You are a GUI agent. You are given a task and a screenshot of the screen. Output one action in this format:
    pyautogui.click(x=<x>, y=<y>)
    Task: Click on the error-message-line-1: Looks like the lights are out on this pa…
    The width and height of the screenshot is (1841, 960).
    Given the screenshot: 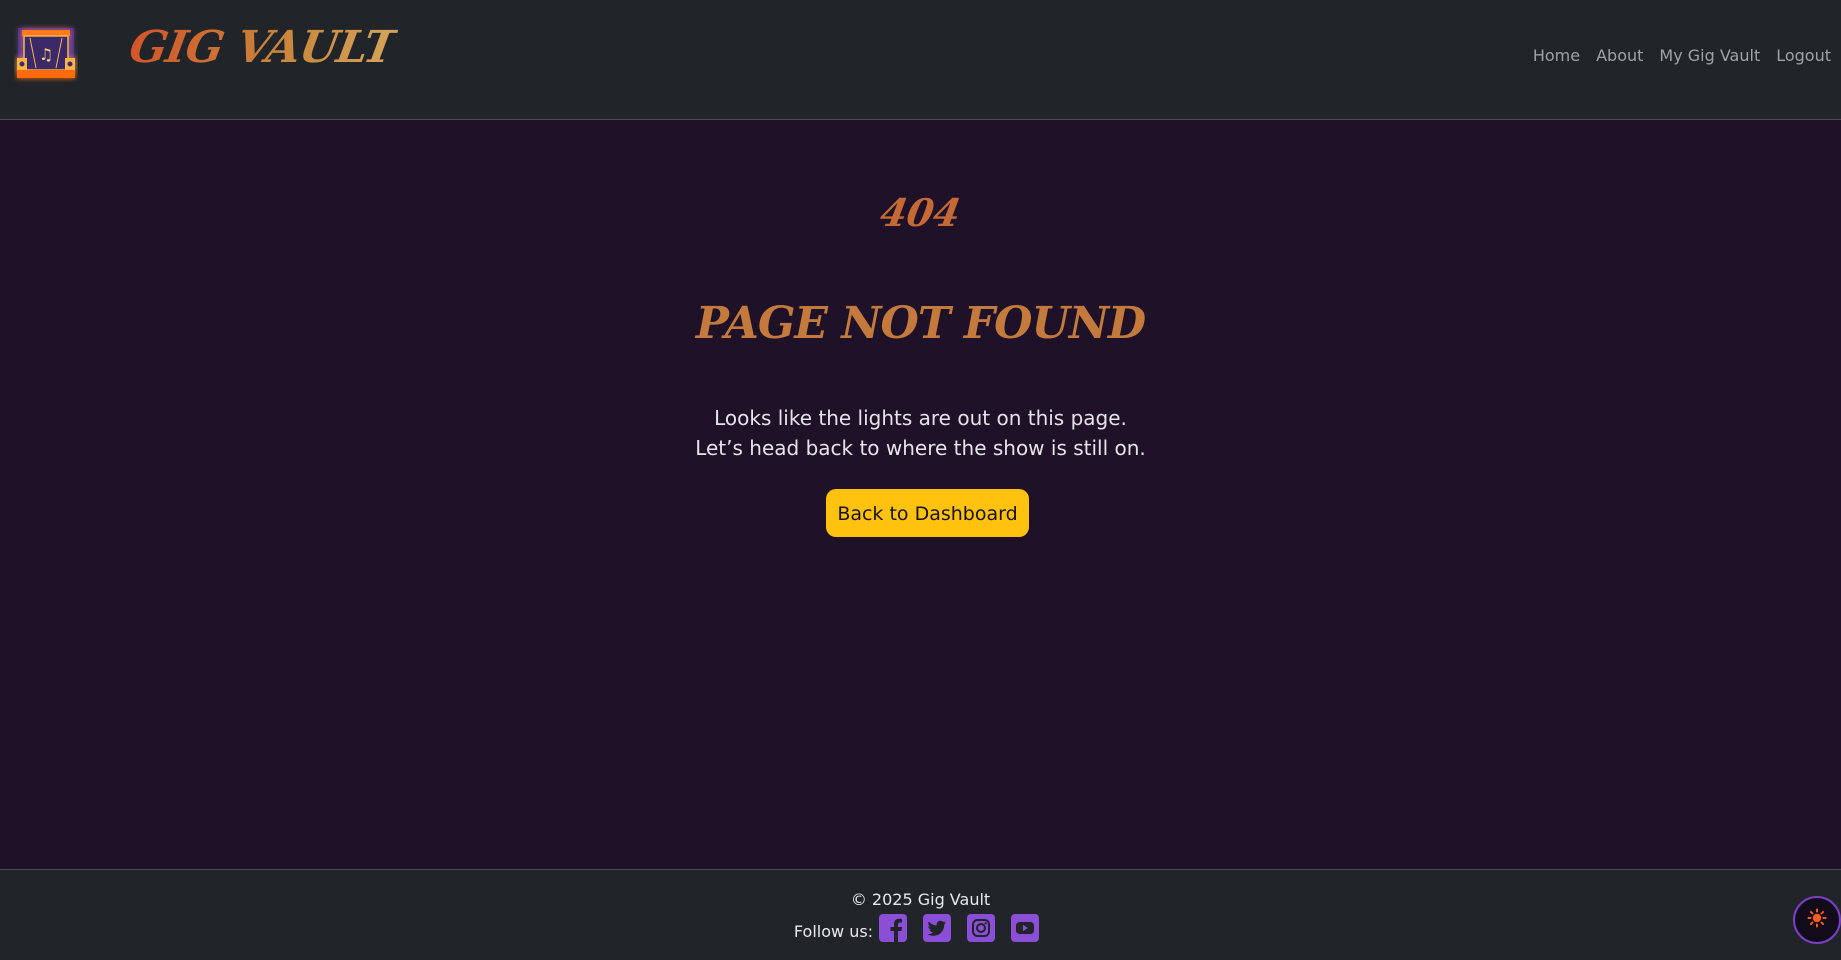 What is the action you would take?
    pyautogui.click(x=920, y=418)
    